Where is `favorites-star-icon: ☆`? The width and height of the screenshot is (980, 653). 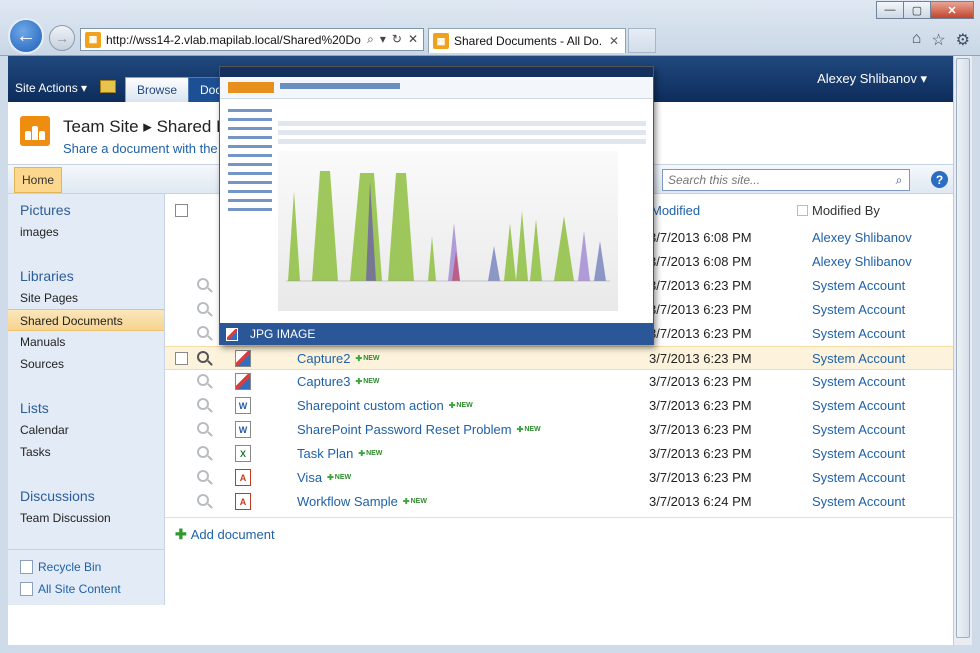
favorites-star-icon: ☆ is located at coordinates (938, 40).